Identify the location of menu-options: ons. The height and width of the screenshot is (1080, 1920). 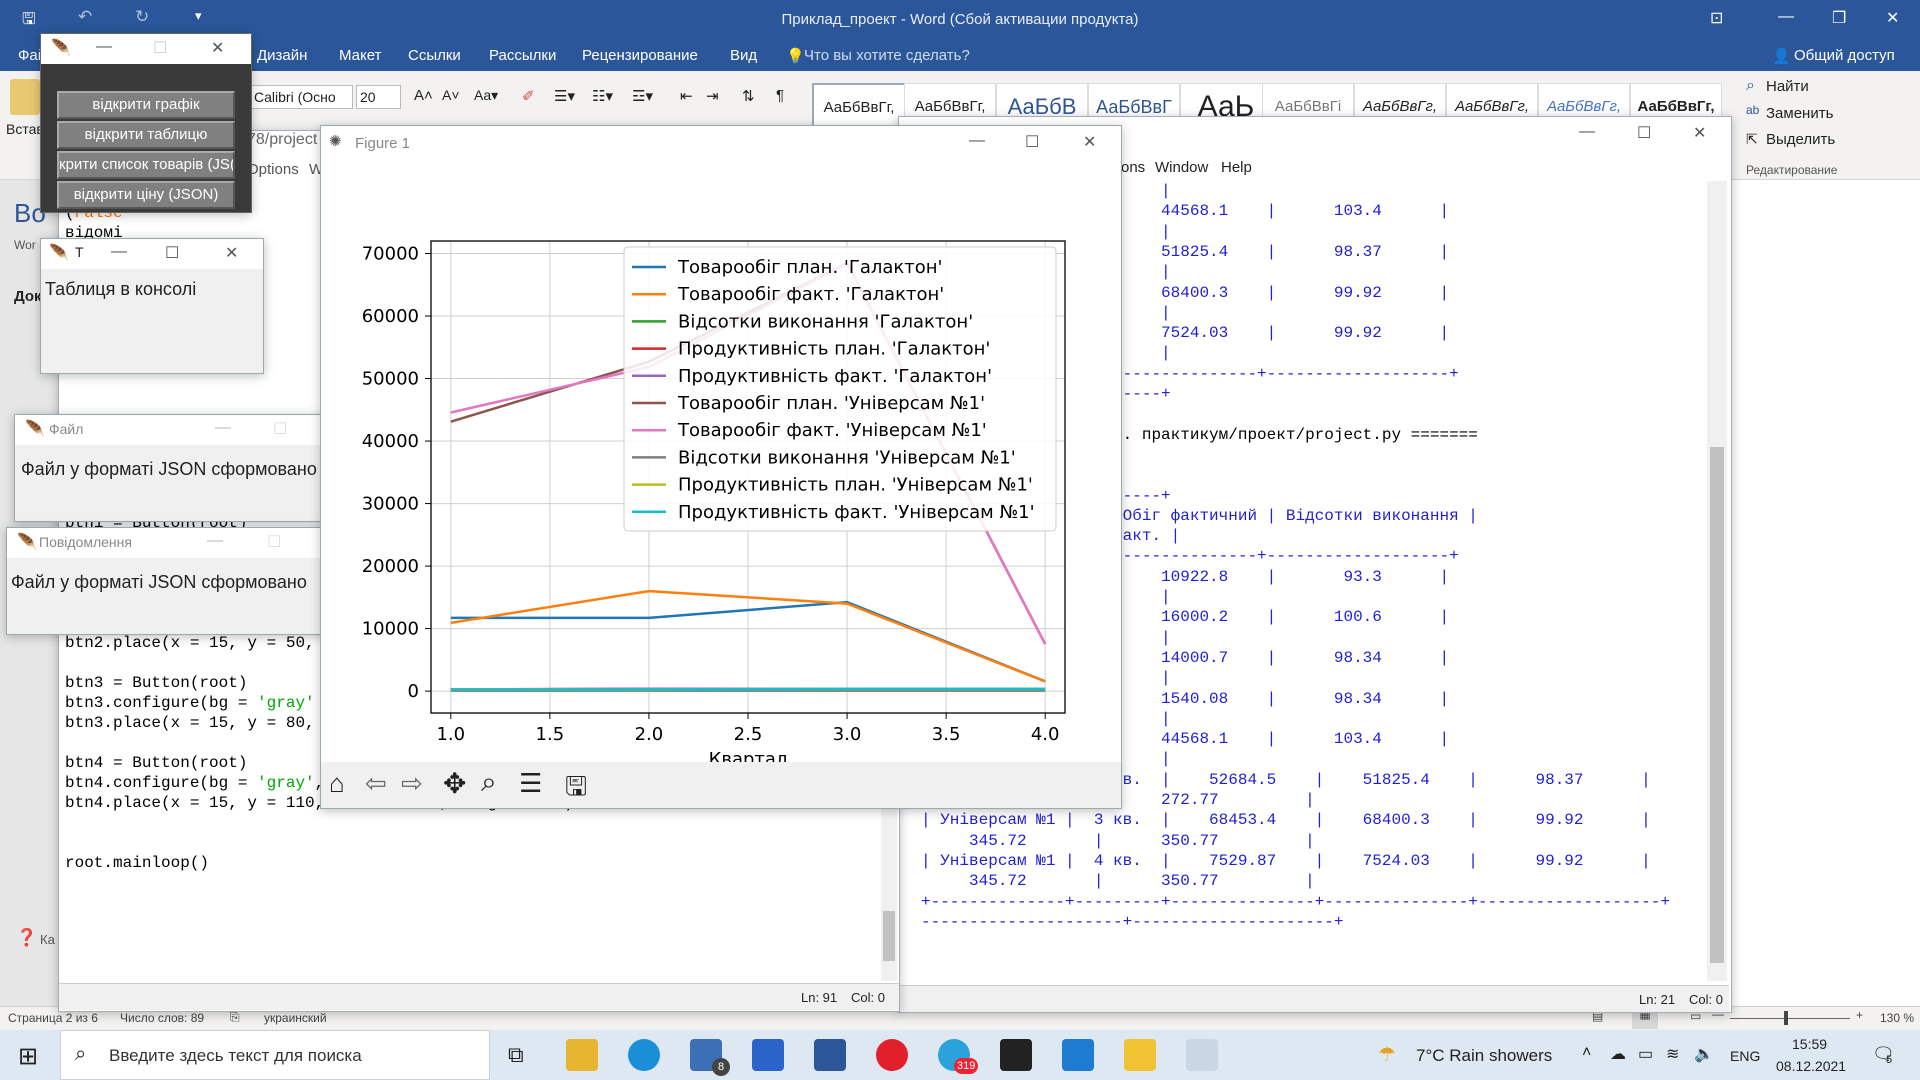
(1133, 167).